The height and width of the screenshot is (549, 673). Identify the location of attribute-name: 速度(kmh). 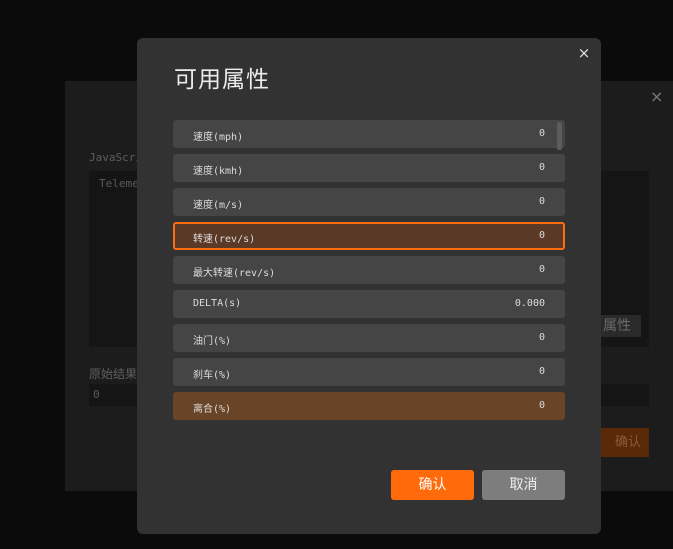
(218, 171).